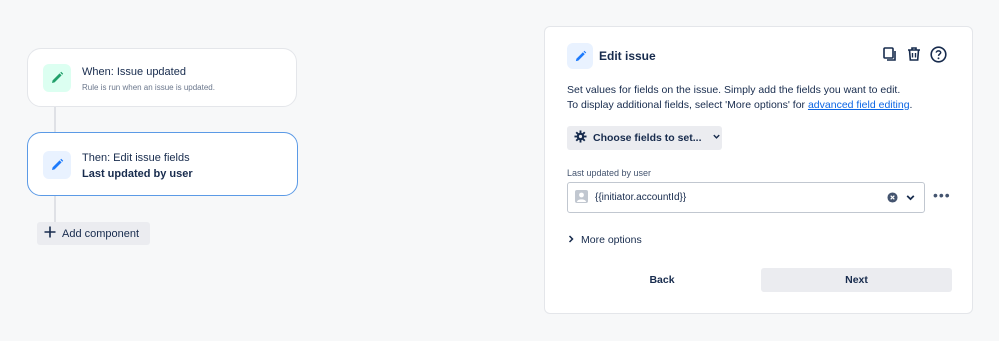  I want to click on advanced-field-editing-link: advanced field editing, so click(859, 105).